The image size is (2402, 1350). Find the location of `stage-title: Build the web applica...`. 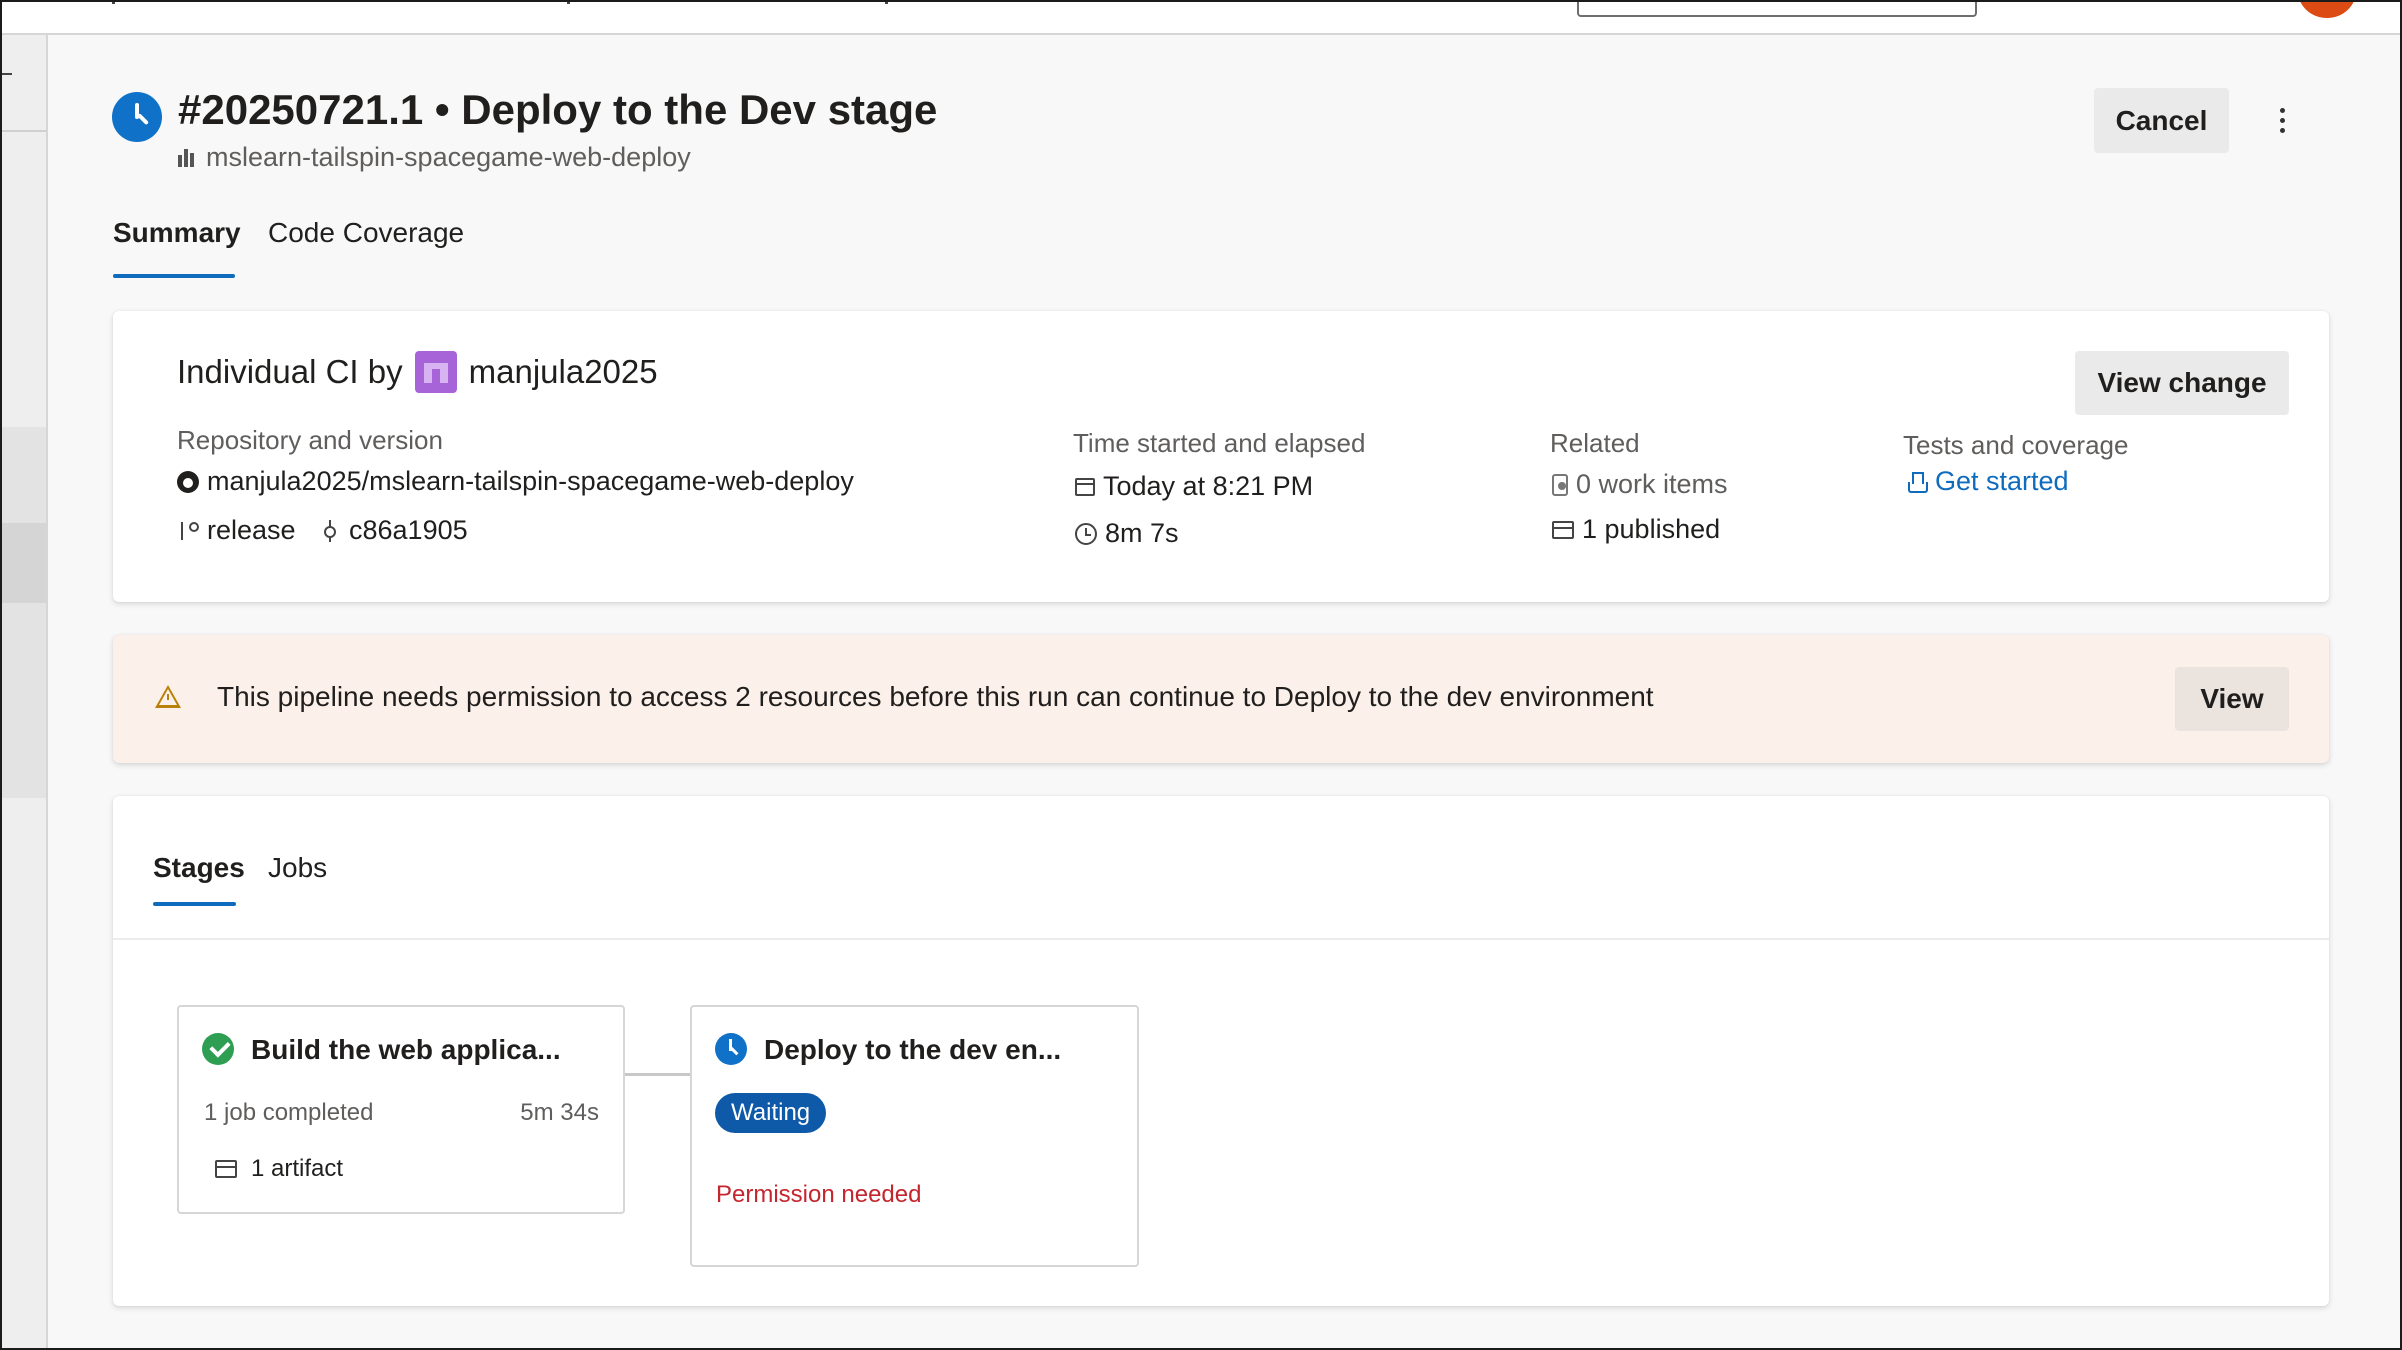

stage-title: Build the web applica... is located at coordinates (406, 1049).